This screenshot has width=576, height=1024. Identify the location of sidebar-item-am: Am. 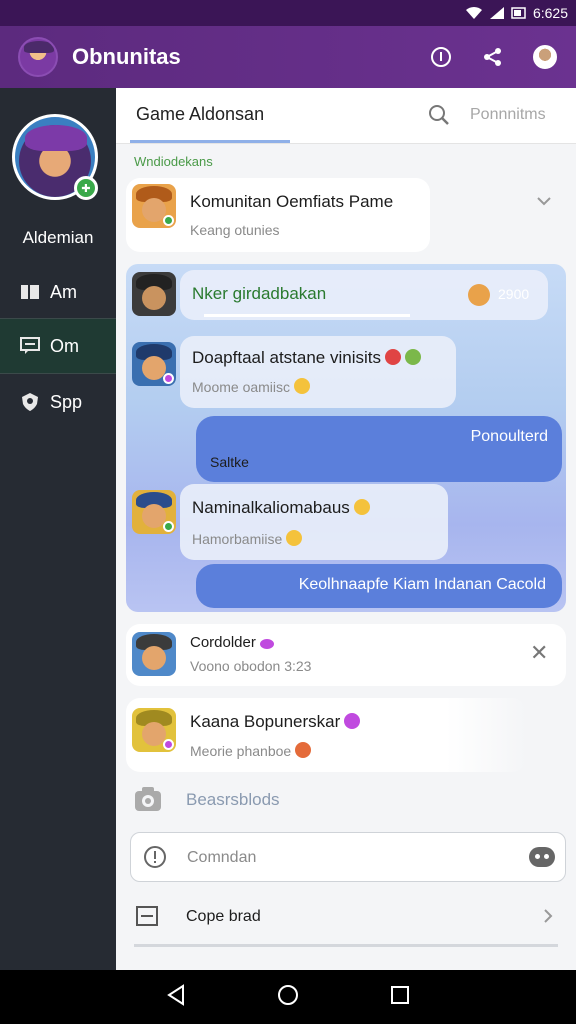
(58, 292).